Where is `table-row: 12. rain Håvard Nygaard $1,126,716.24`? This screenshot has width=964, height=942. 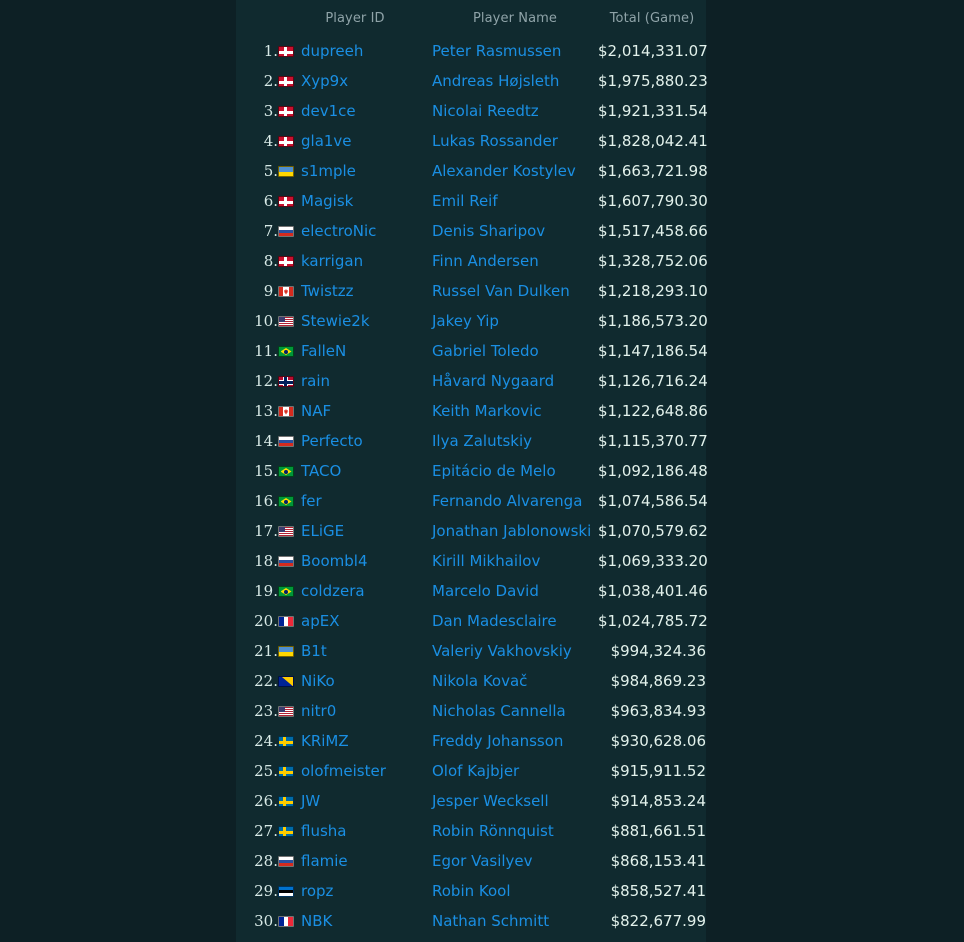 table-row: 12. rain Håvard Nygaard $1,126,716.24 is located at coordinates (472, 381).